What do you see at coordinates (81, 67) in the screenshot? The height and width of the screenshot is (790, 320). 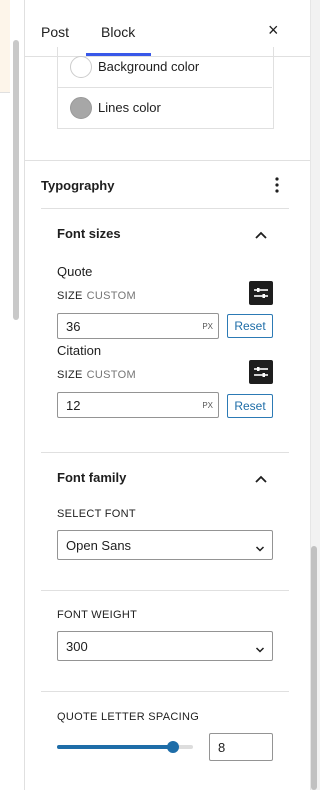 I see `background-color-swatch` at bounding box center [81, 67].